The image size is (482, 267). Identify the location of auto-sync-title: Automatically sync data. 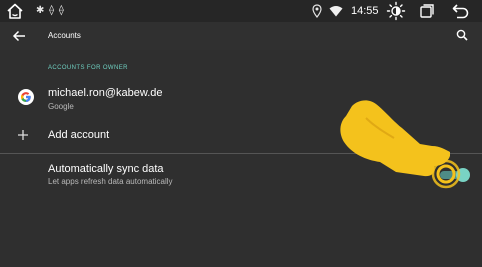
(106, 169).